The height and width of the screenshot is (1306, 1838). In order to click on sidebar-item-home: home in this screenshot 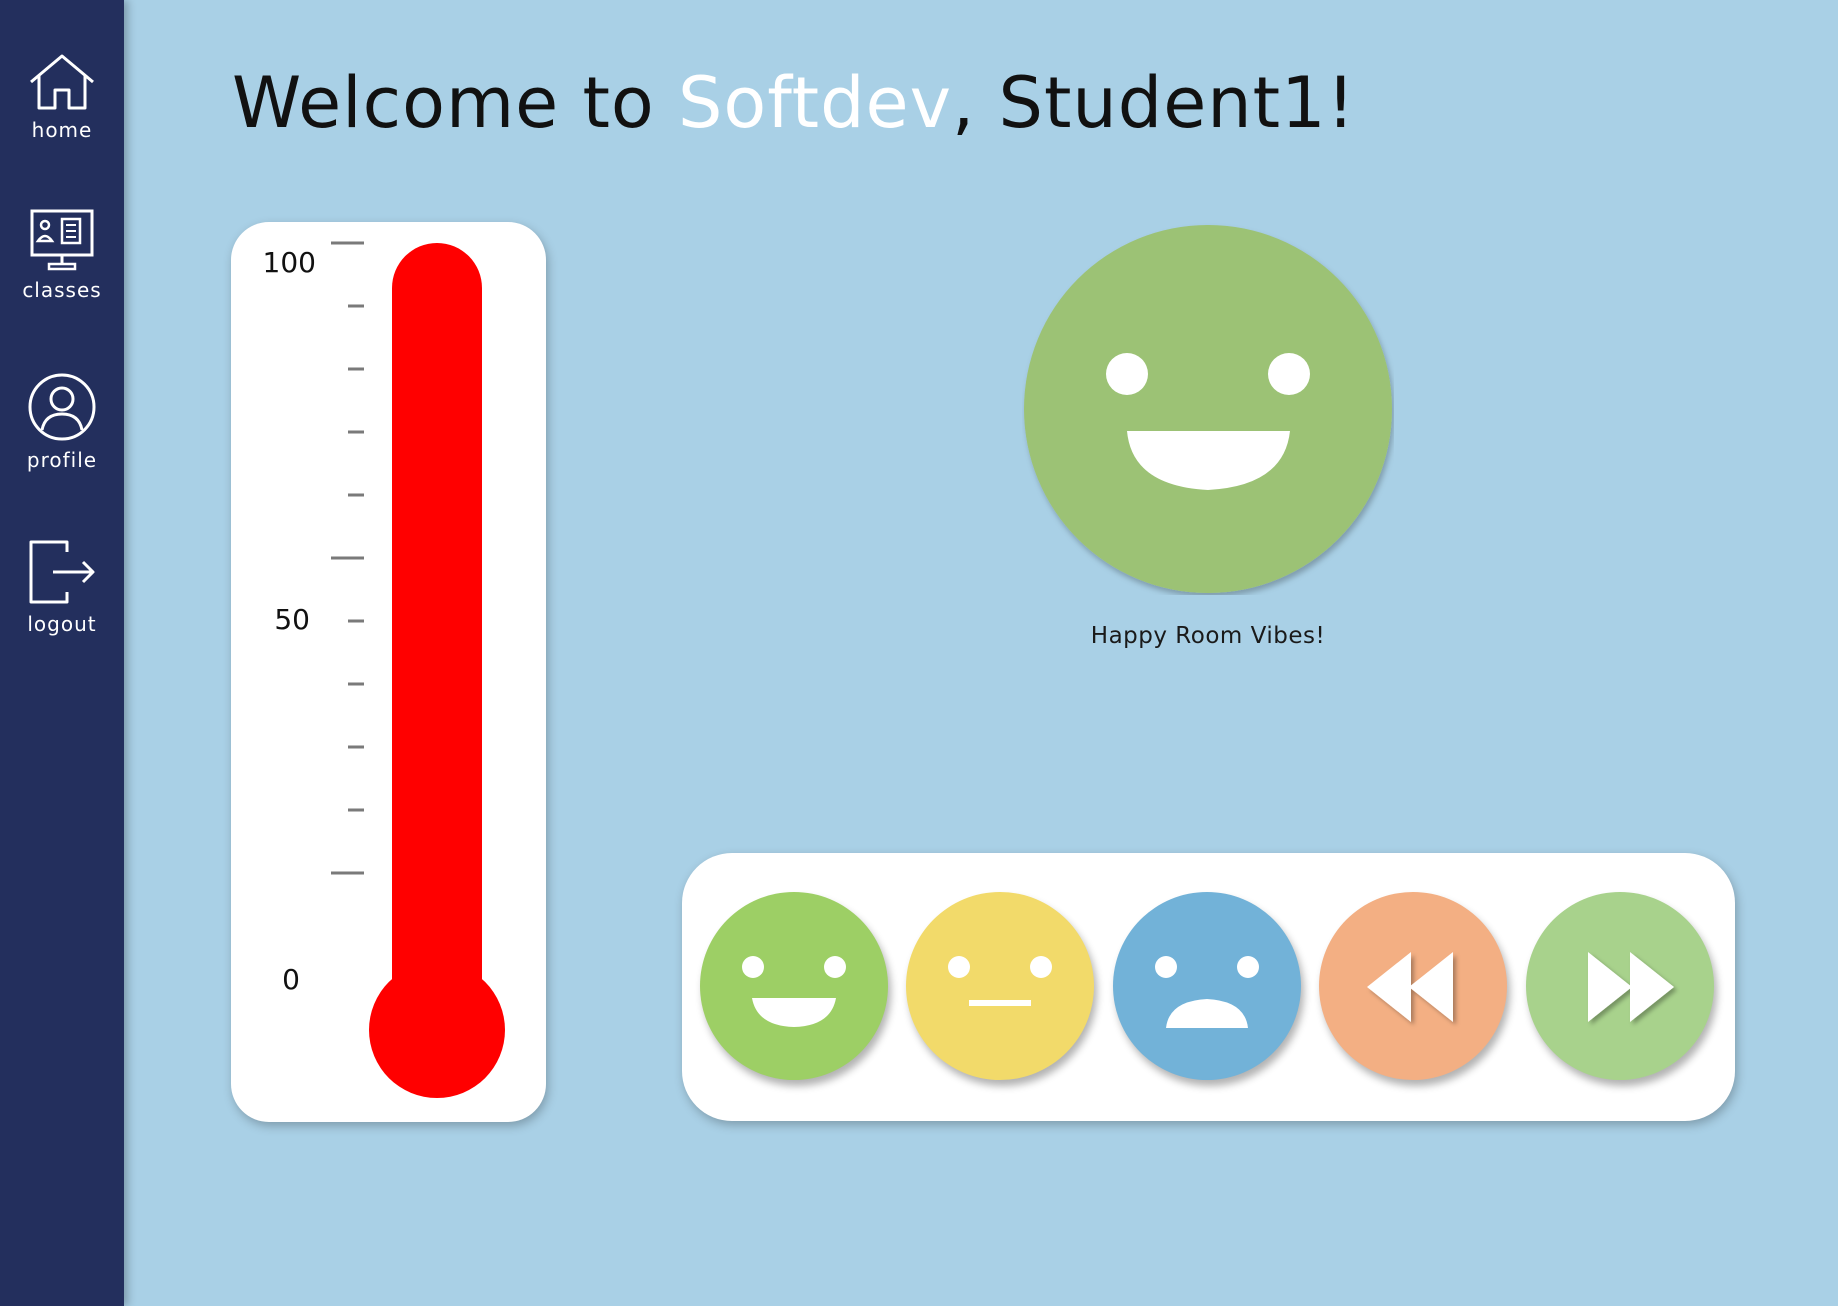, I will do `click(62, 97)`.